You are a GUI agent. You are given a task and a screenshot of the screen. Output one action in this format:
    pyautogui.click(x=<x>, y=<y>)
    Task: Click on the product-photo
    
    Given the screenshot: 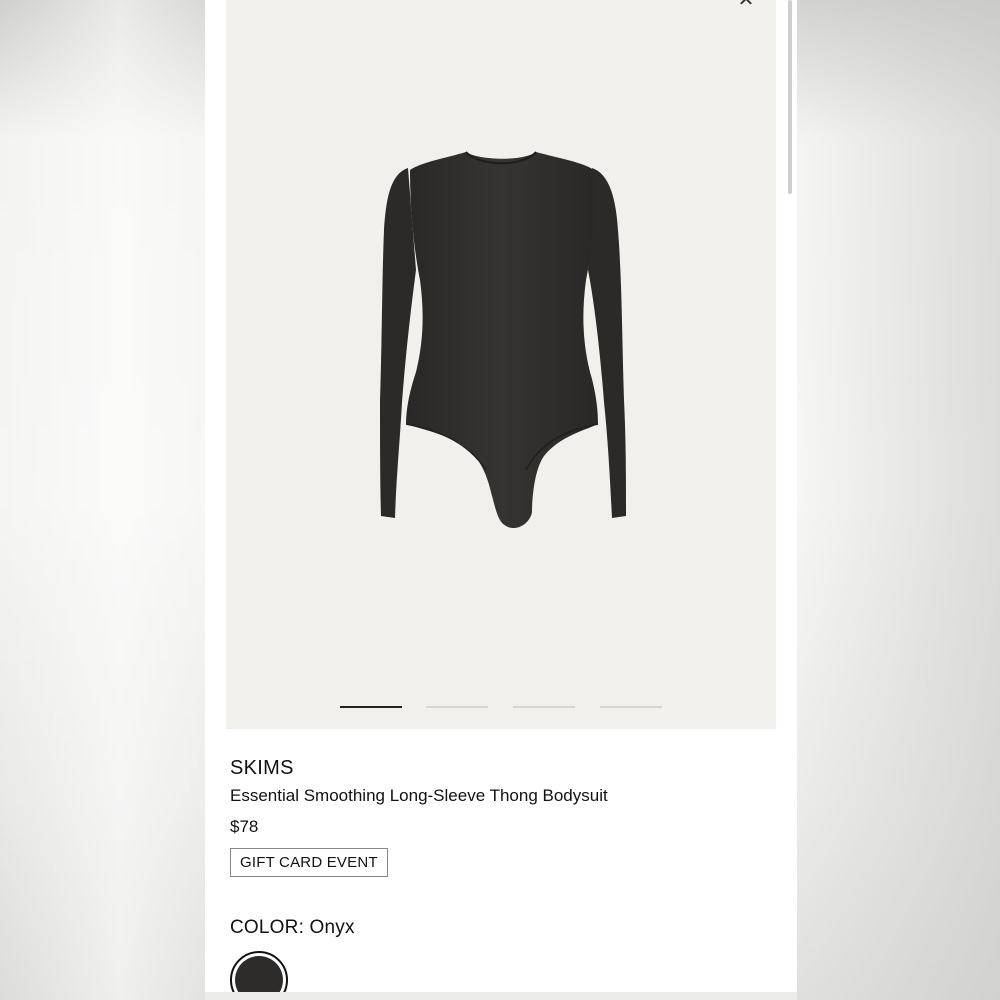 What is the action you would take?
    pyautogui.click(x=503, y=340)
    